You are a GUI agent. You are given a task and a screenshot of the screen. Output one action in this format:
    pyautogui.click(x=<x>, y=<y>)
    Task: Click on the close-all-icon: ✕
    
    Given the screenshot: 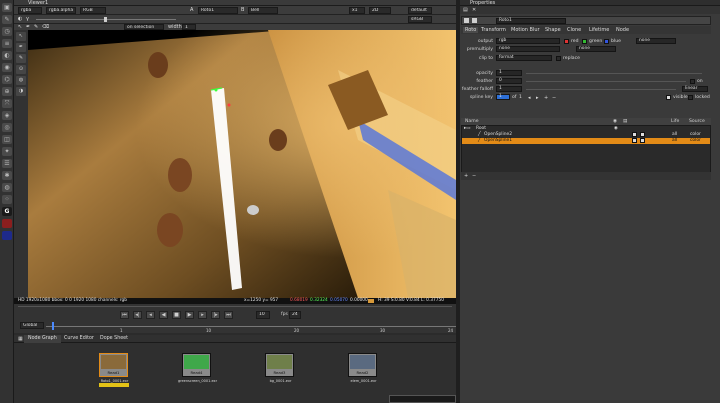 What is the action you would take?
    pyautogui.click(x=474, y=10)
    